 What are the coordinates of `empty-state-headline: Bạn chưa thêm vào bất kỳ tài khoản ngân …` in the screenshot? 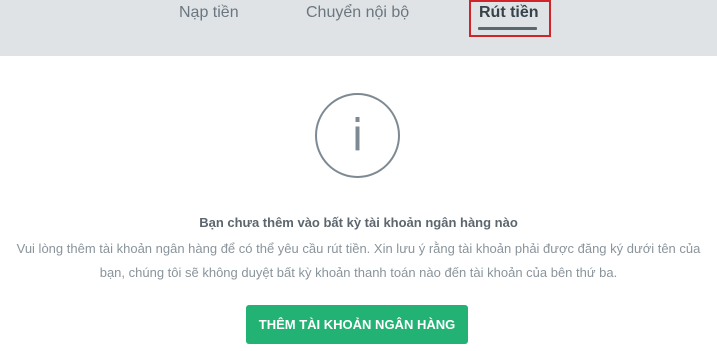 It's located at (358, 222).